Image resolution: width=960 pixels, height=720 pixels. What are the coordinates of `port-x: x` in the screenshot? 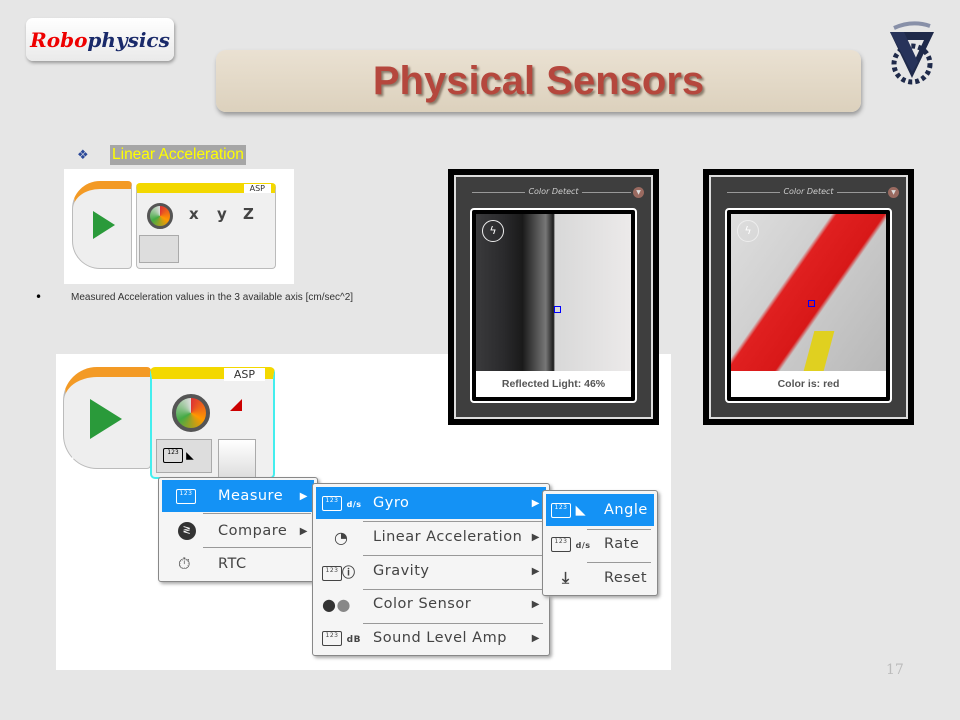 It's located at (194, 214).